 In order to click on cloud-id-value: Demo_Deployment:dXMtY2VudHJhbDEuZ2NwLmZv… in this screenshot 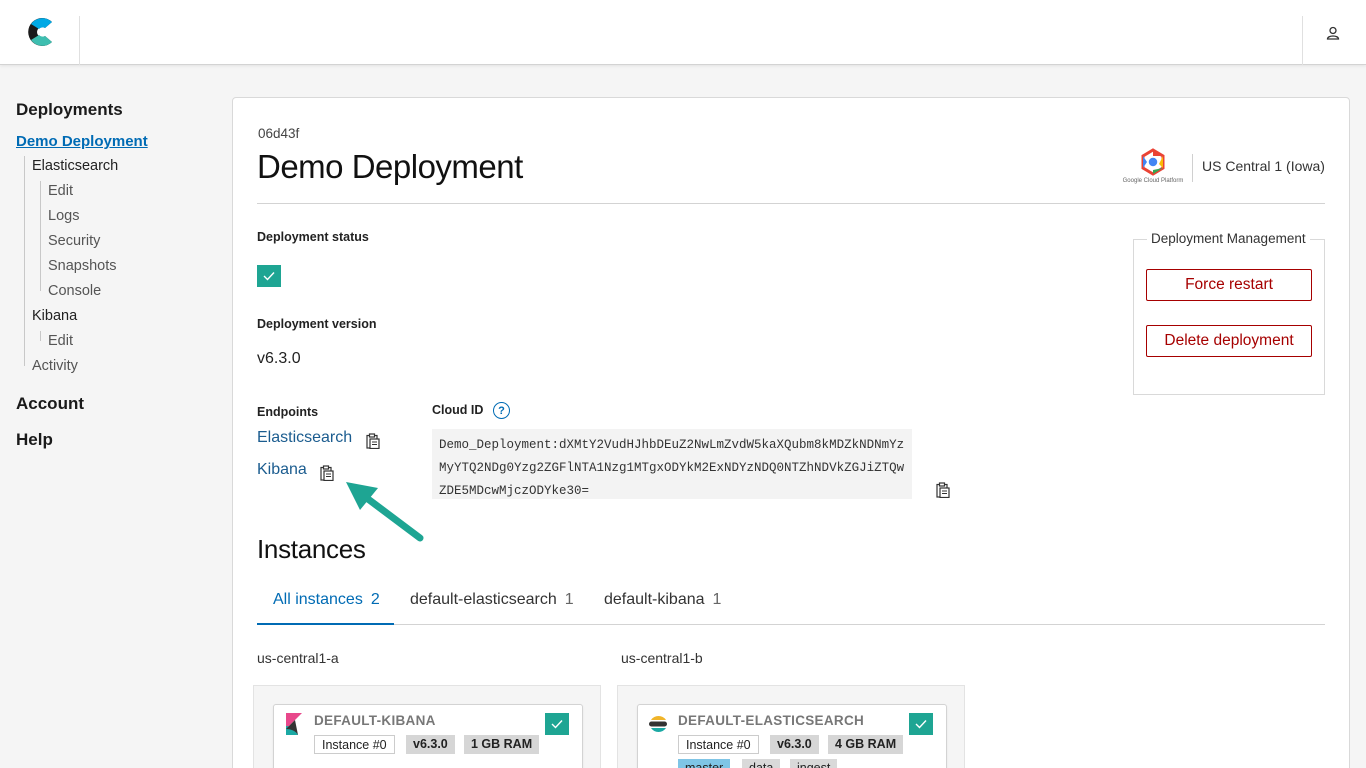, I will do `click(672, 464)`.